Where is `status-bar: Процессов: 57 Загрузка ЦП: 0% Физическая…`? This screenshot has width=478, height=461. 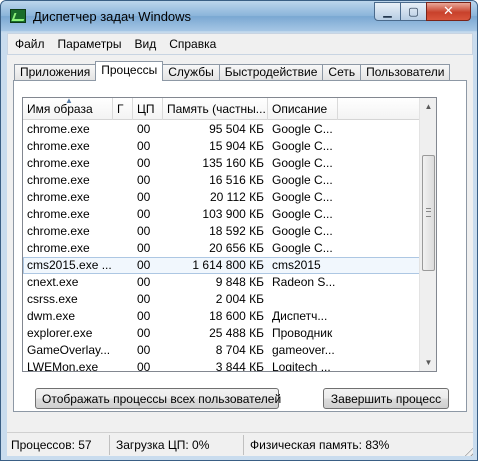
status-bar: Процессов: 57 Загрузка ЦП: 0% Физическая… is located at coordinates (240, 444).